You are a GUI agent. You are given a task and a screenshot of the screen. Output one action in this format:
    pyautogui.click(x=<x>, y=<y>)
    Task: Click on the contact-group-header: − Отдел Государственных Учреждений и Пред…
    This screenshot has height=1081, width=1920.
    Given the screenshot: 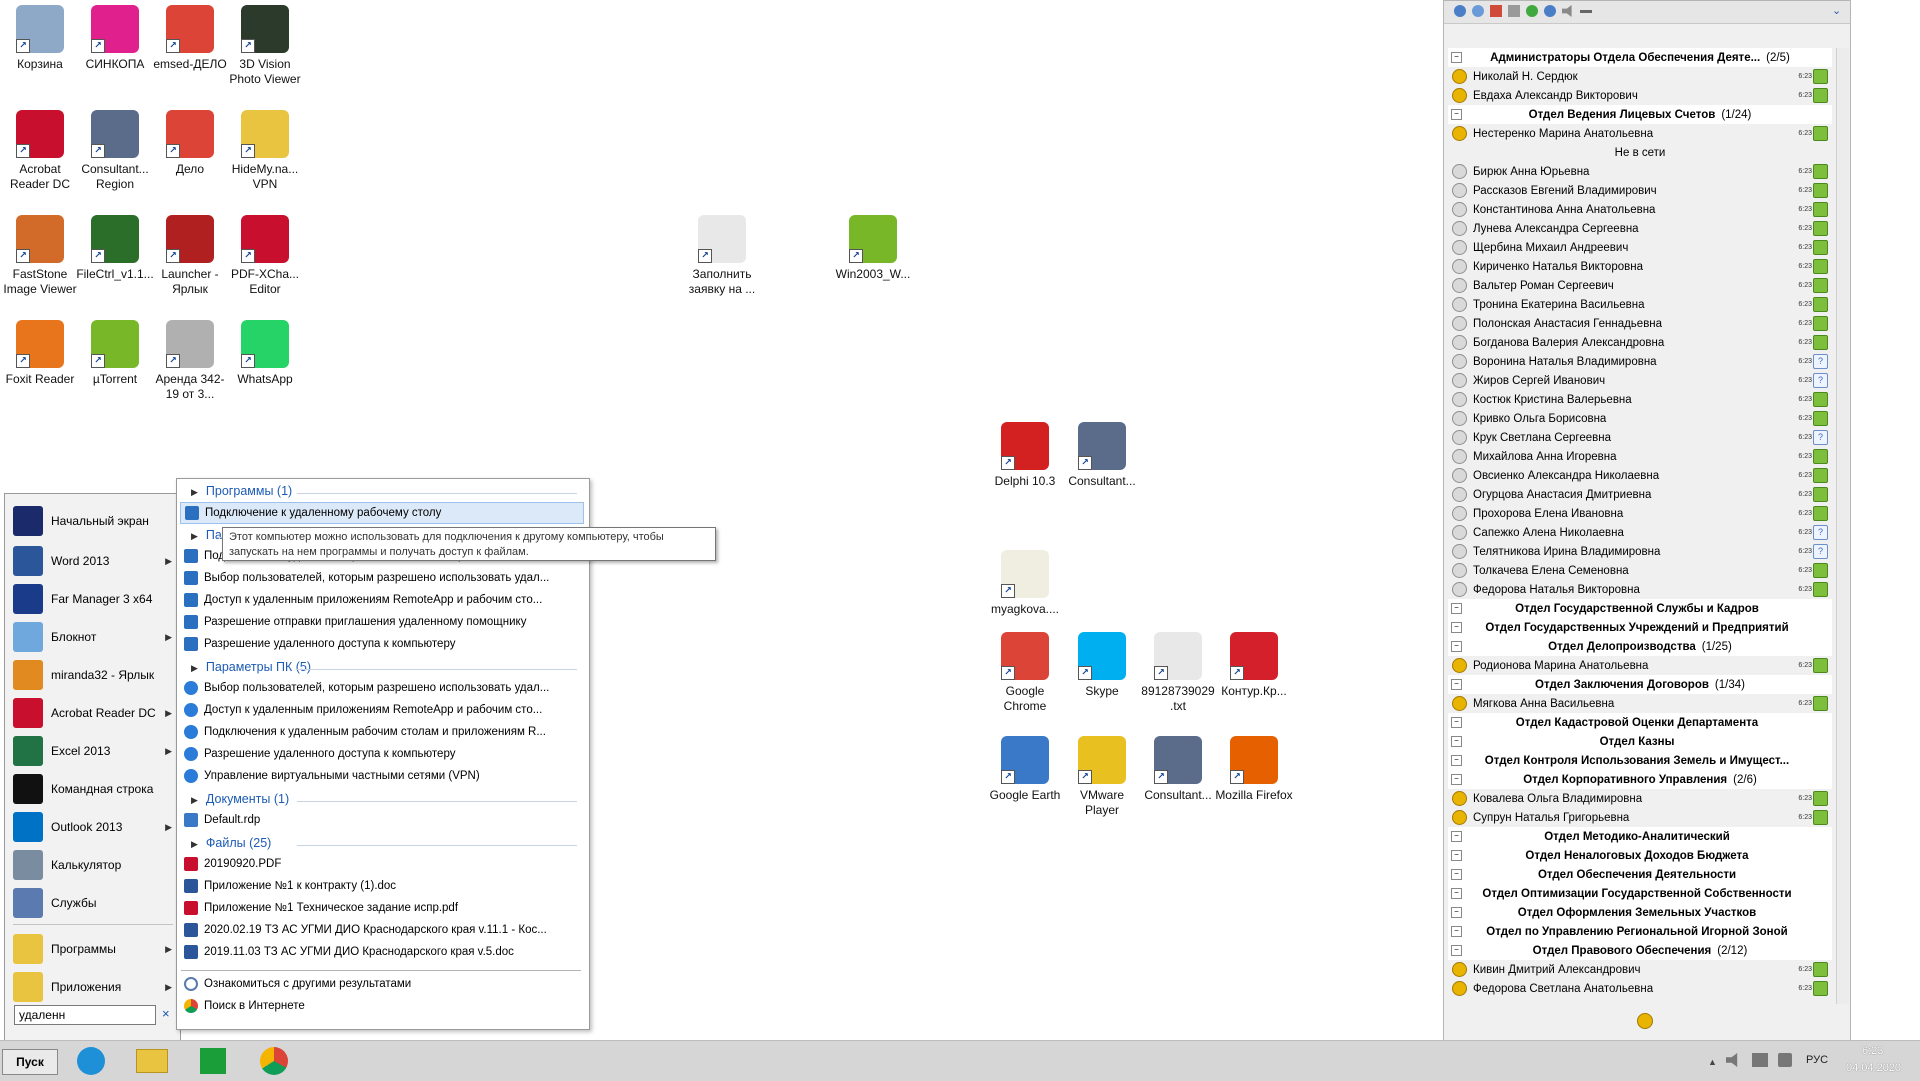 What is the action you would take?
    pyautogui.click(x=1640, y=627)
    